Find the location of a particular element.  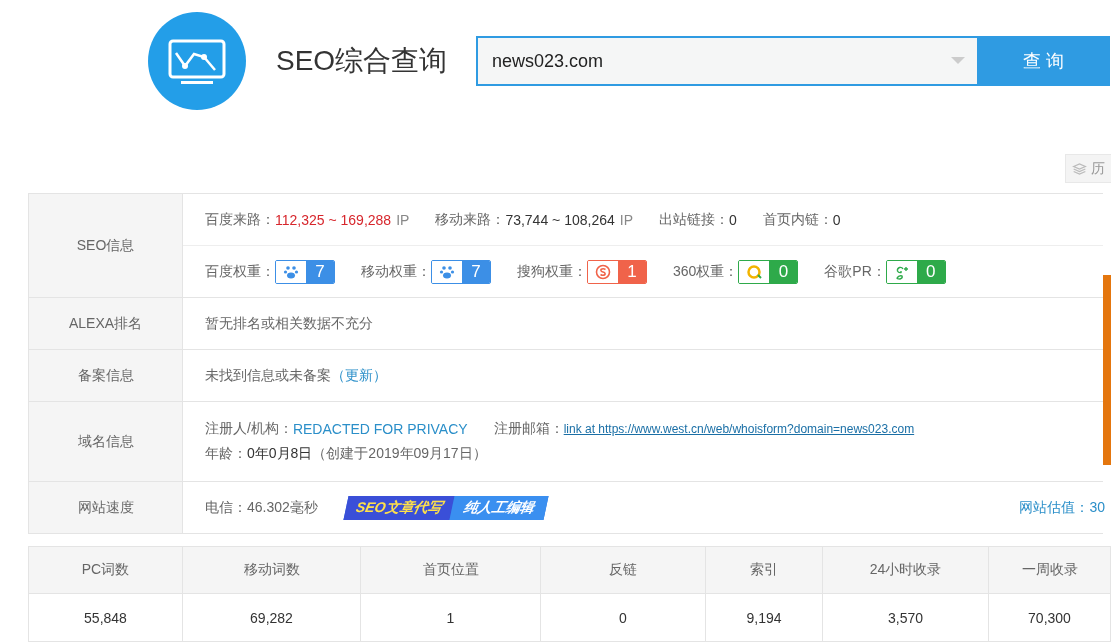

ring-icon is located at coordinates (754, 271).